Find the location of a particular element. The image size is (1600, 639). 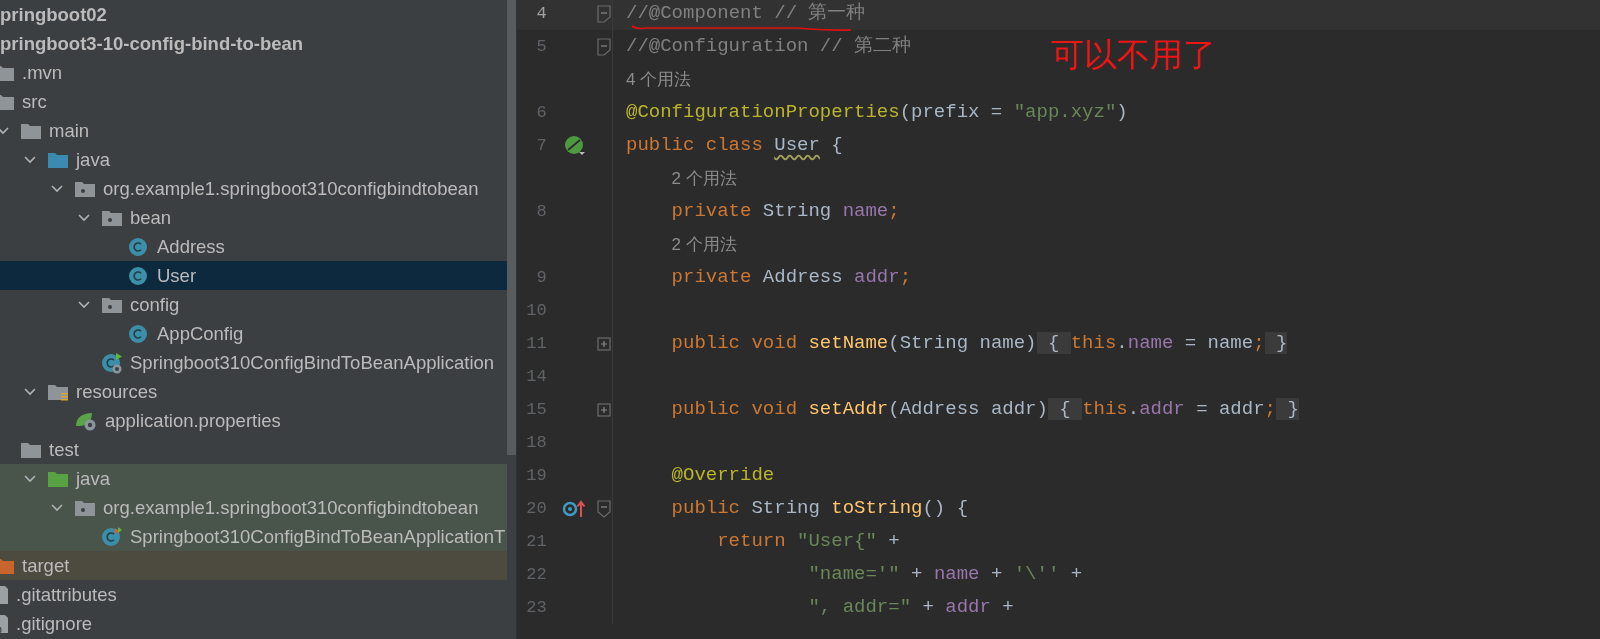

tree-item: .mvn is located at coordinates (253, 72).